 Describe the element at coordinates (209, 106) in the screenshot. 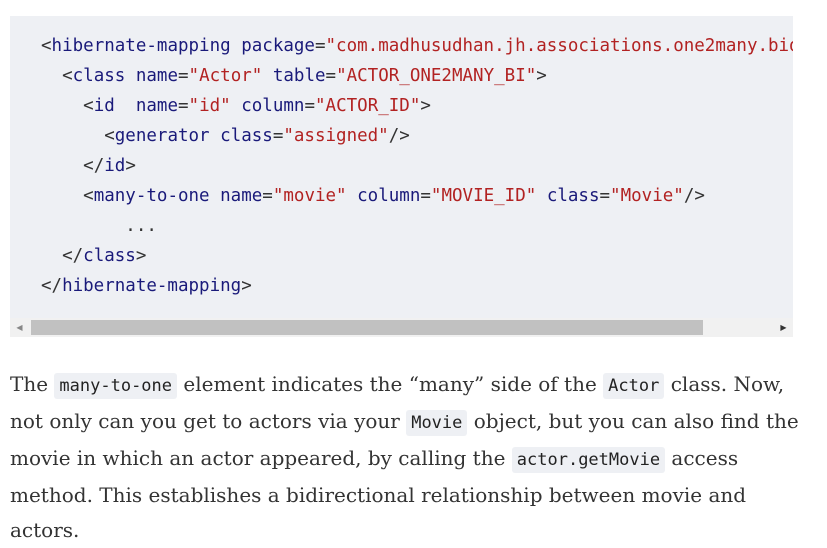

I see `code-token-val: "id"` at that location.